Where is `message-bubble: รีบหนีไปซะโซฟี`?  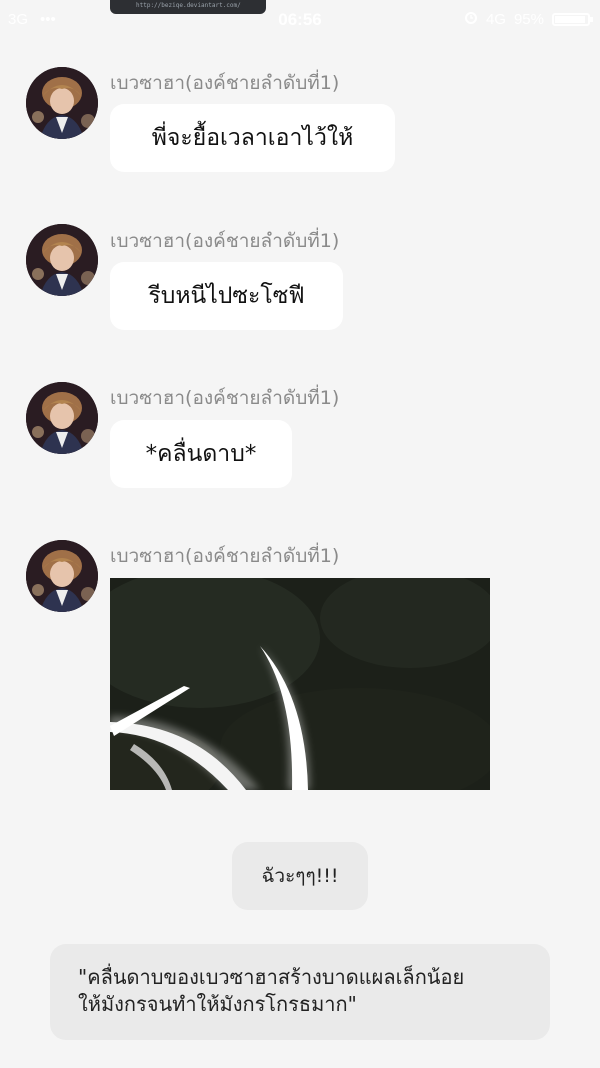 message-bubble: รีบหนีไปซะโซฟี is located at coordinates (226, 296).